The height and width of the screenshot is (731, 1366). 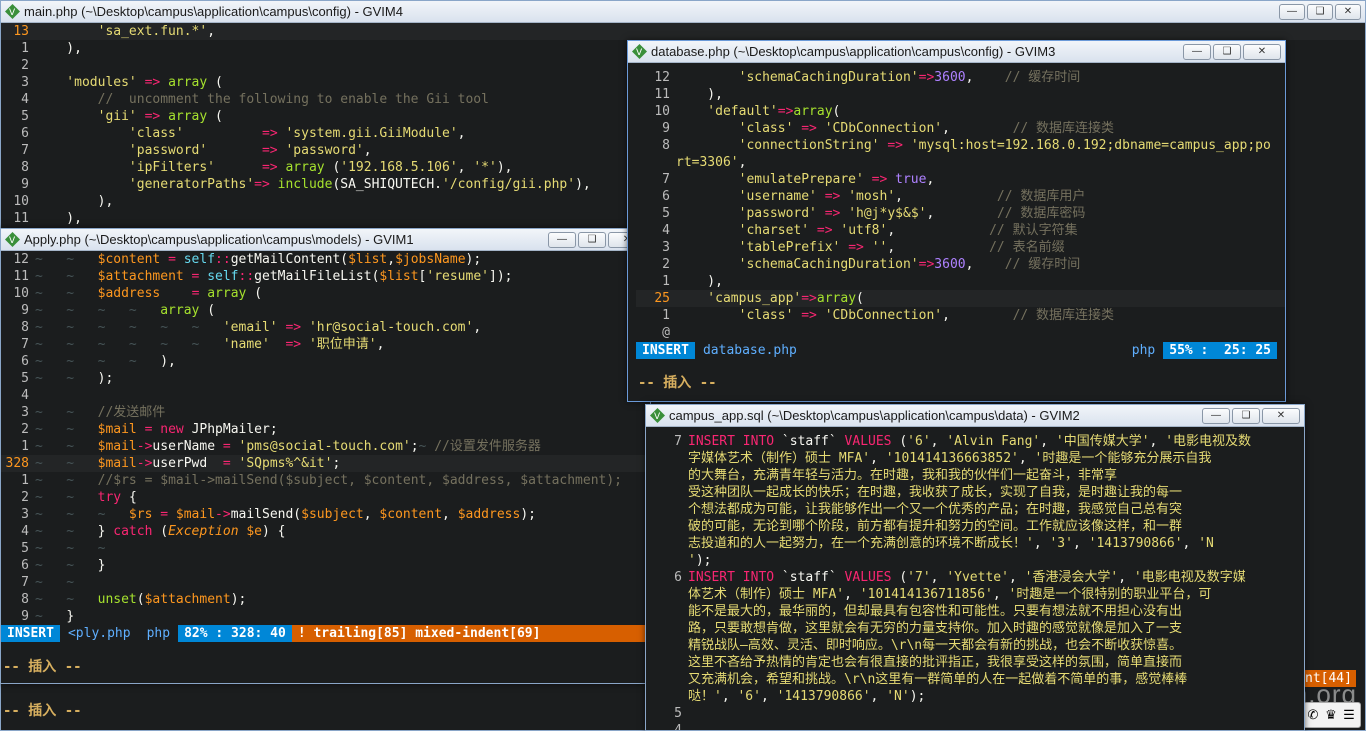 I want to click on code-line: 7 ~ ~ ~ ~ ~ ~ 'name' => '职位申请',, so click(x=325, y=344).